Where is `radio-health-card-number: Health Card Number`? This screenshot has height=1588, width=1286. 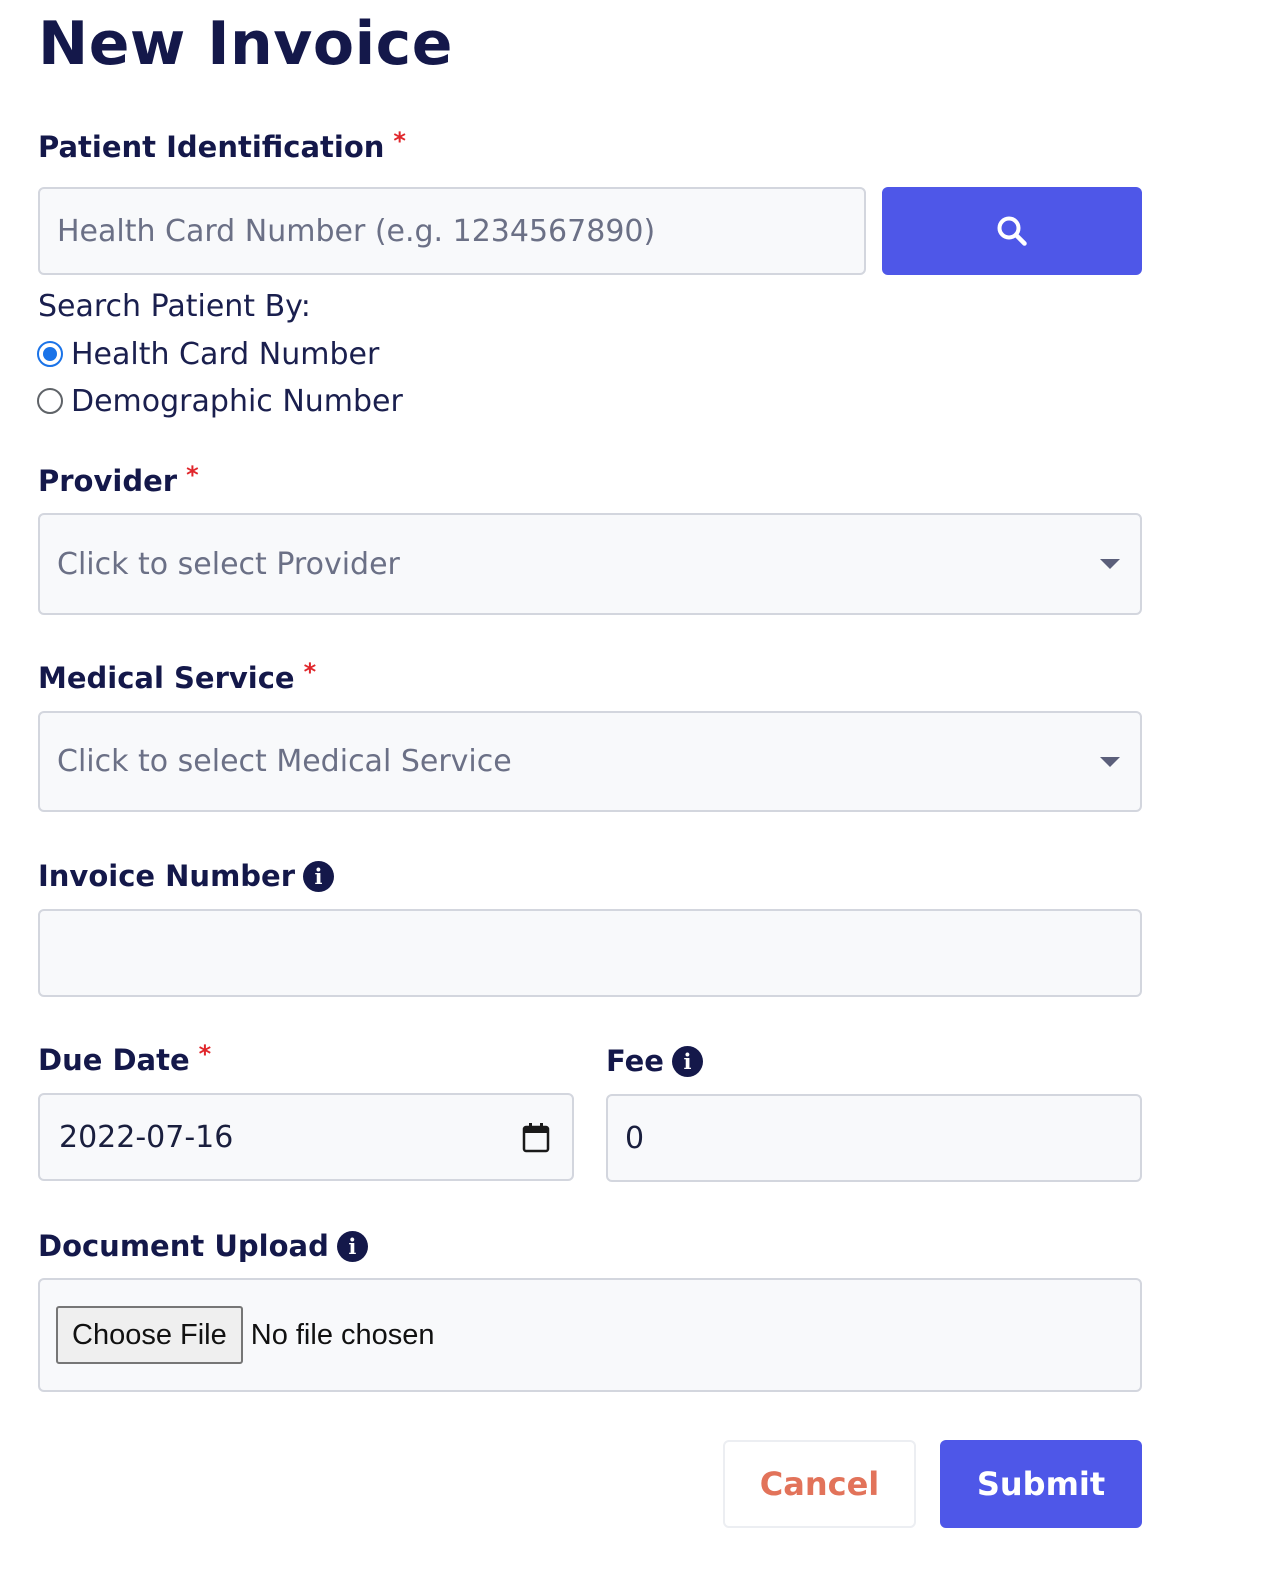 radio-health-card-number: Health Card Number is located at coordinates (208, 354).